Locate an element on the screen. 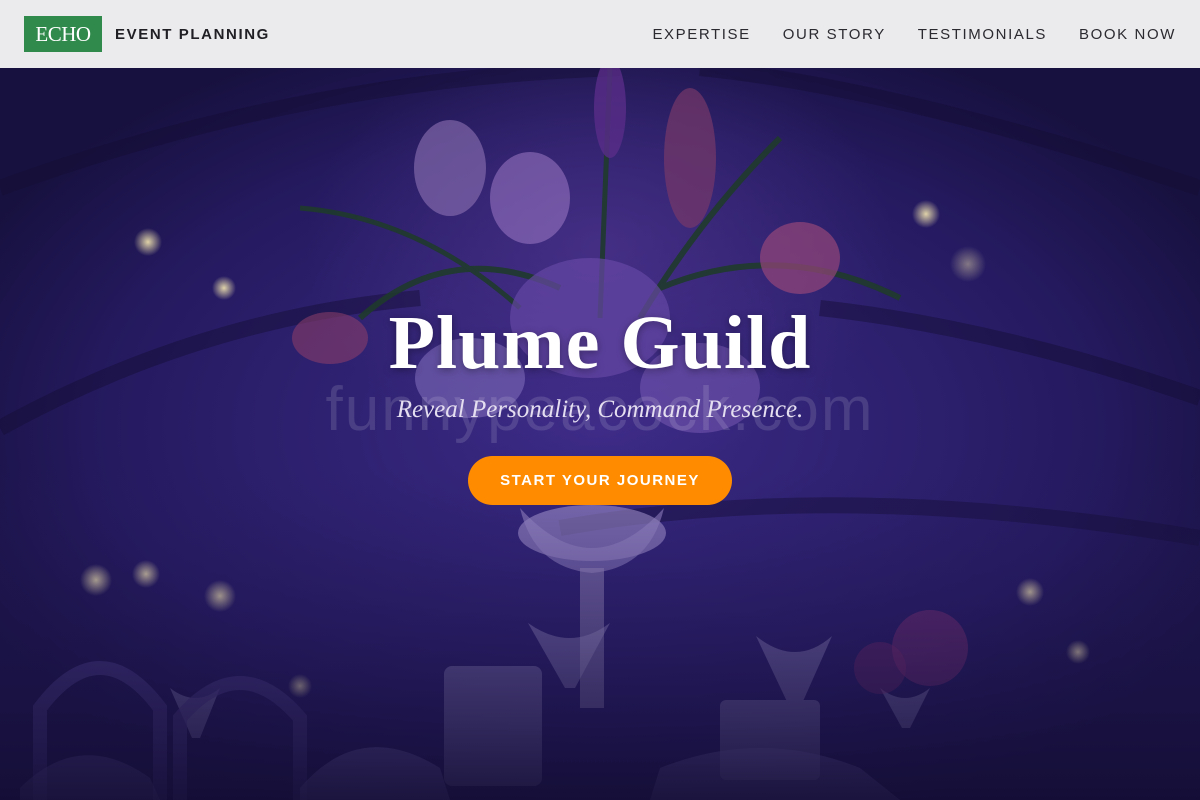 This screenshot has width=1200, height=800. hero-subtitle: Reveal Personality, Command Presence. is located at coordinates (600, 409).